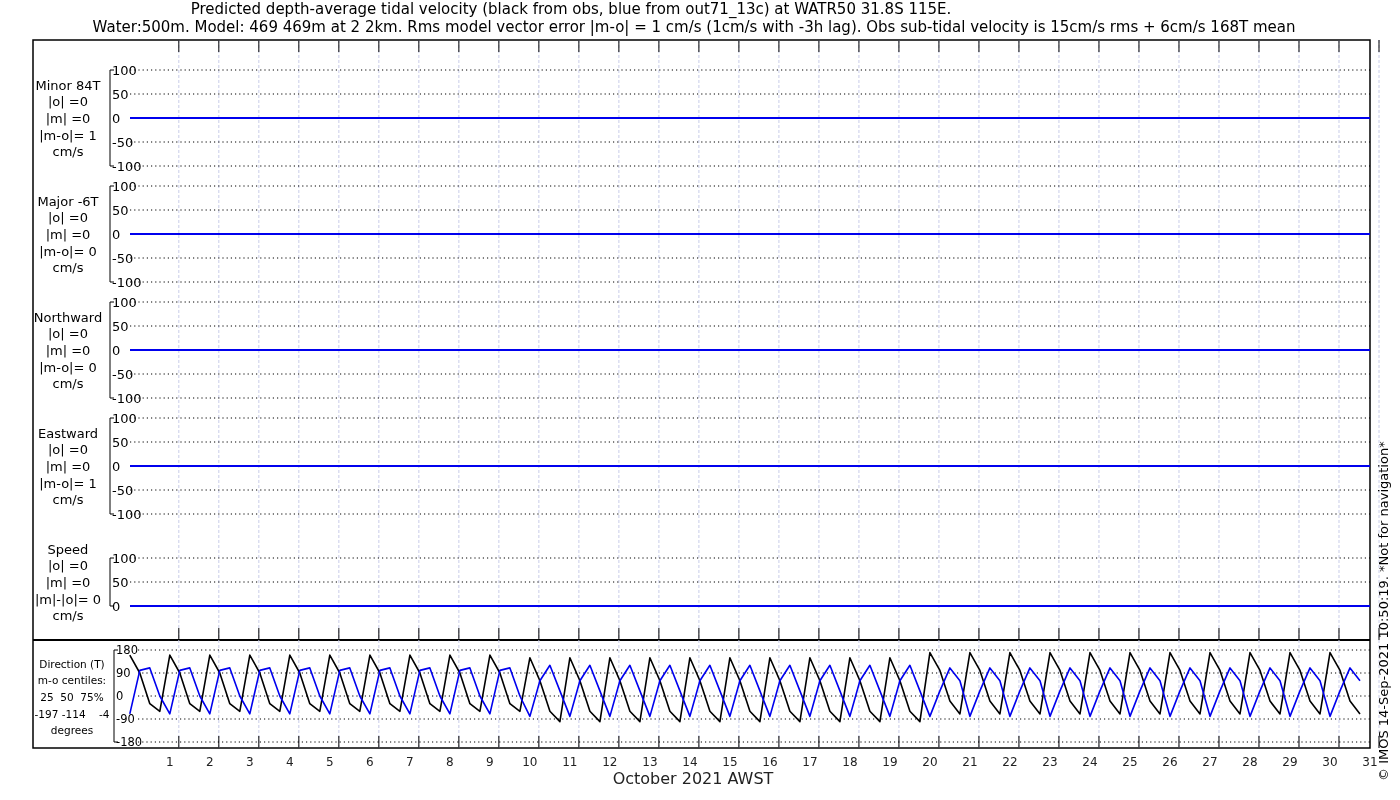 The image size is (1400, 800). I want to click on chart-title: Predicted depth-average tidal velocity (black from obs, blue from out71_13c) at WATR50 31.8S 115E., so click(571, 9).